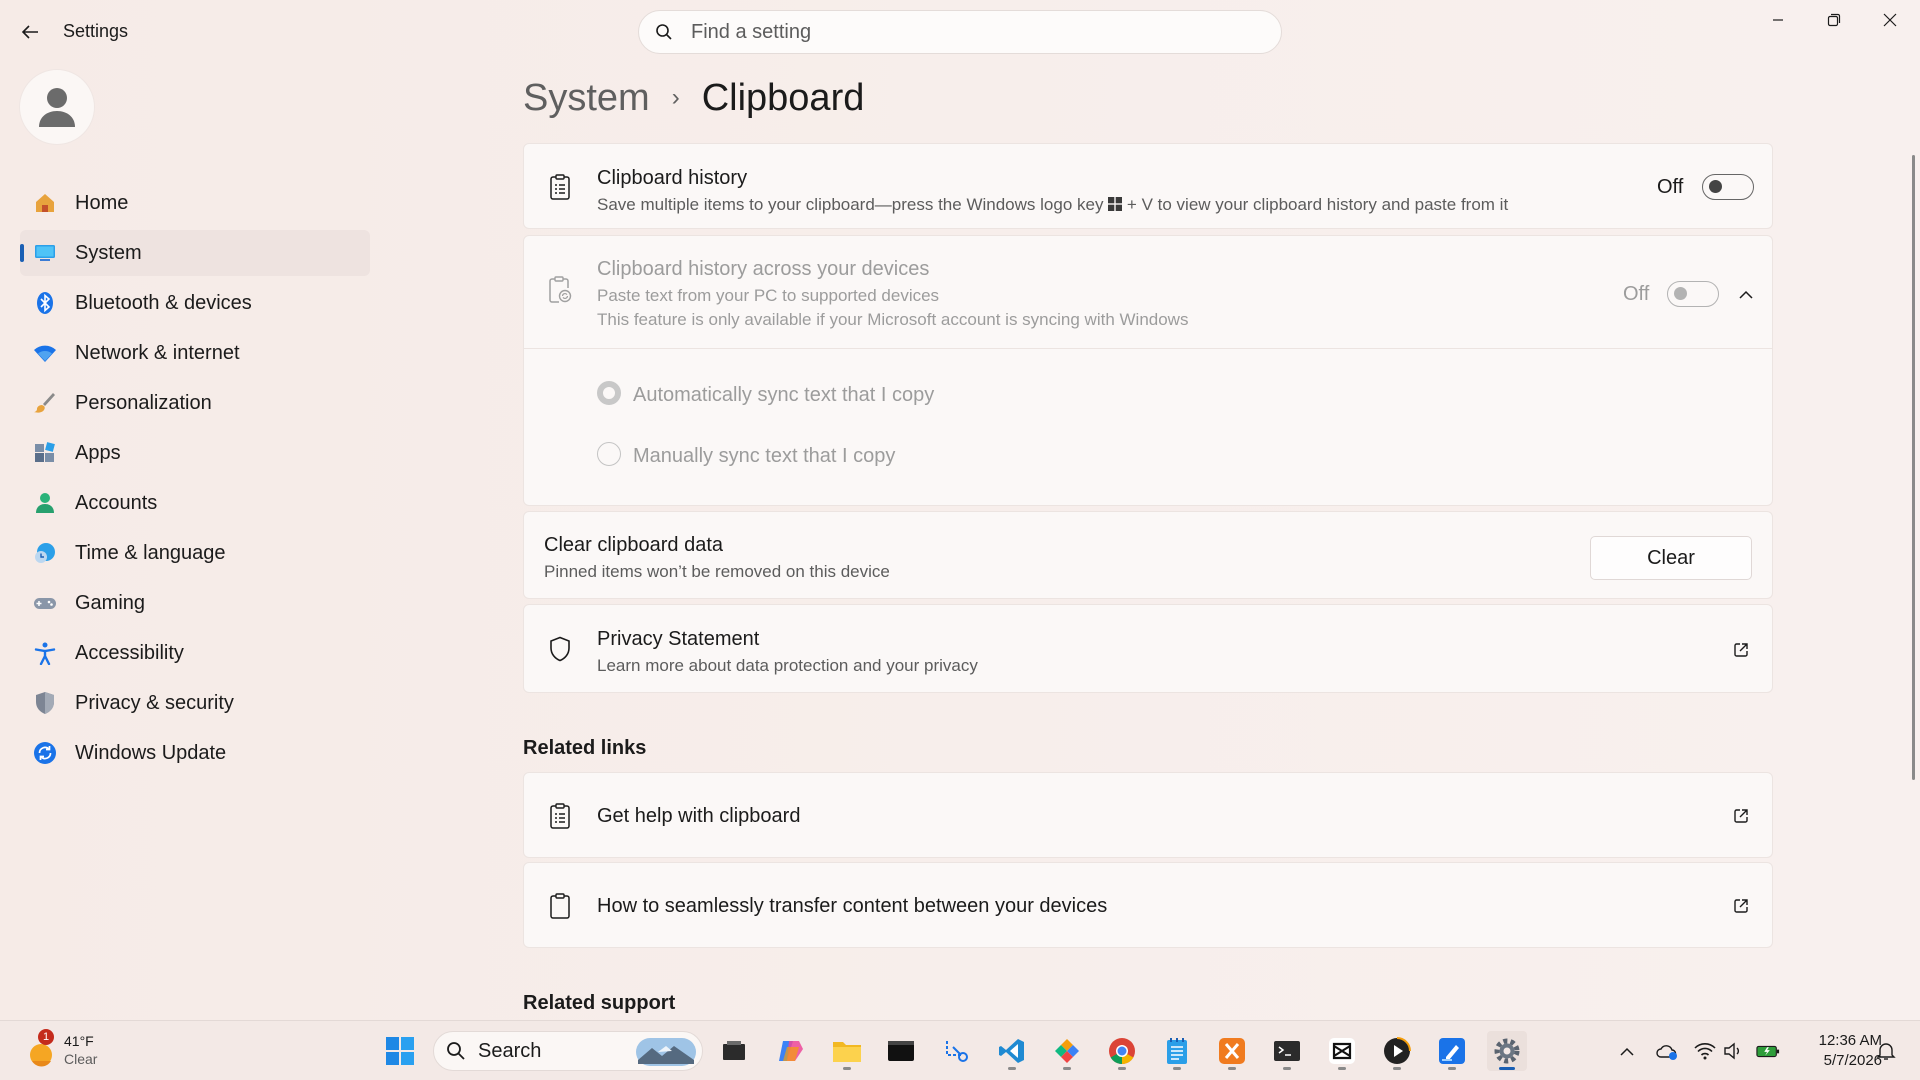 The width and height of the screenshot is (1920, 1080). I want to click on related-support-heading: Related support, so click(599, 1003).